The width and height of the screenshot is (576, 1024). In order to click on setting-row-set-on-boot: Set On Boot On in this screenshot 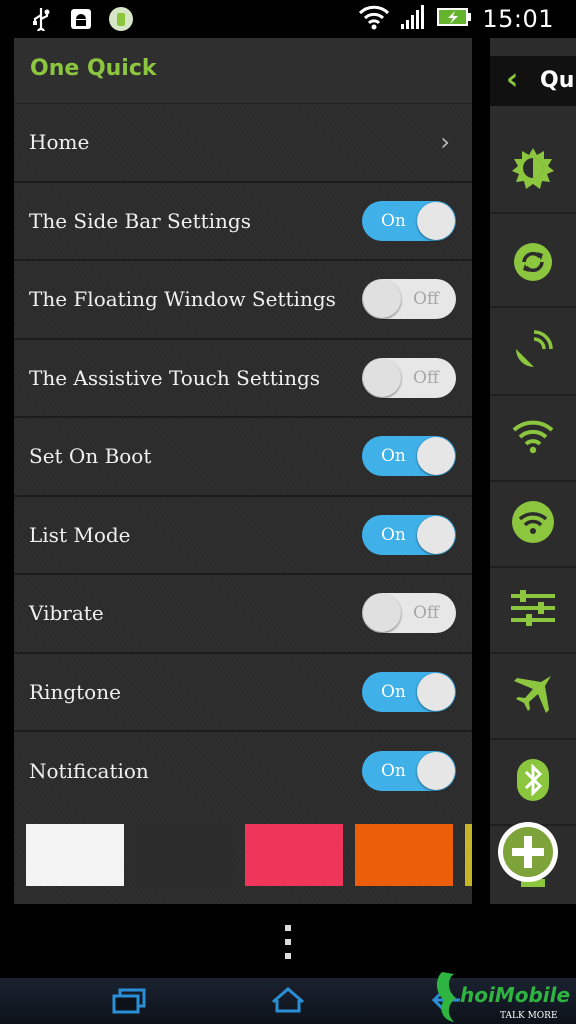, I will do `click(243, 457)`.